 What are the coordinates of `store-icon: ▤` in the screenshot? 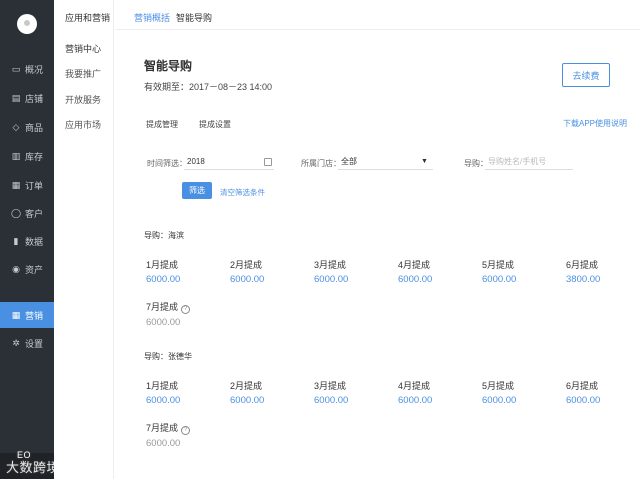 It's located at (16, 98).